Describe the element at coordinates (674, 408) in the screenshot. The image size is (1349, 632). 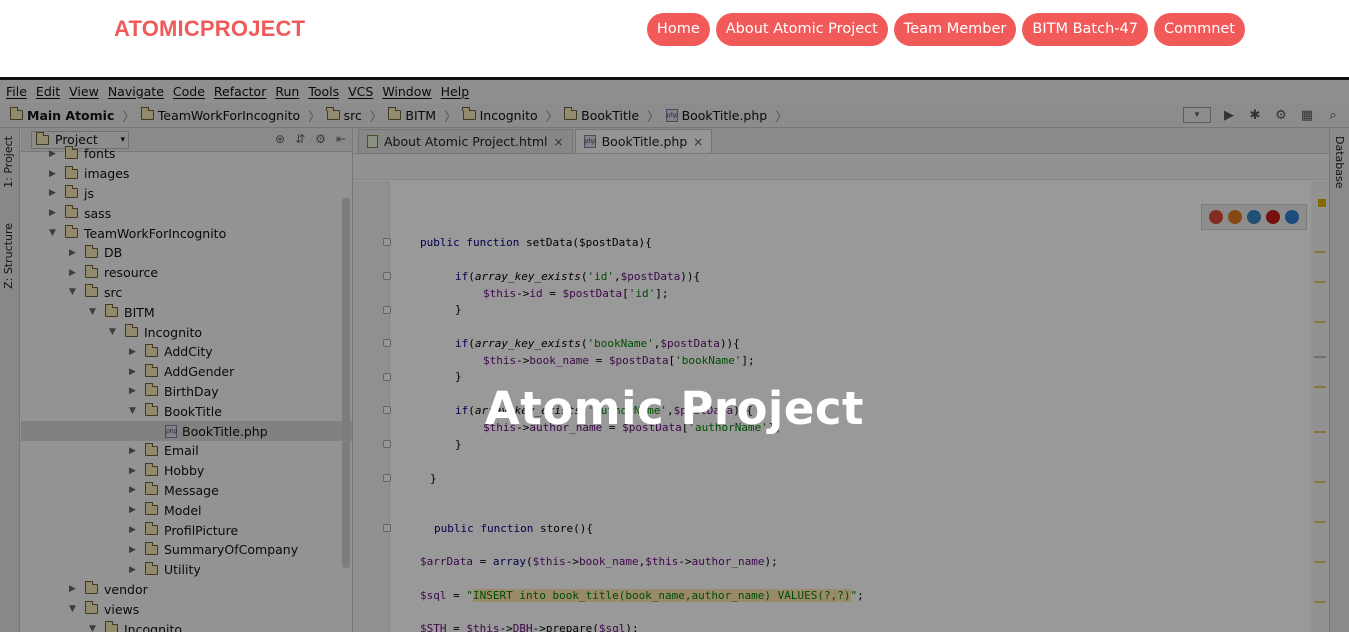
I see `hero-title: Atomic Project` at that location.